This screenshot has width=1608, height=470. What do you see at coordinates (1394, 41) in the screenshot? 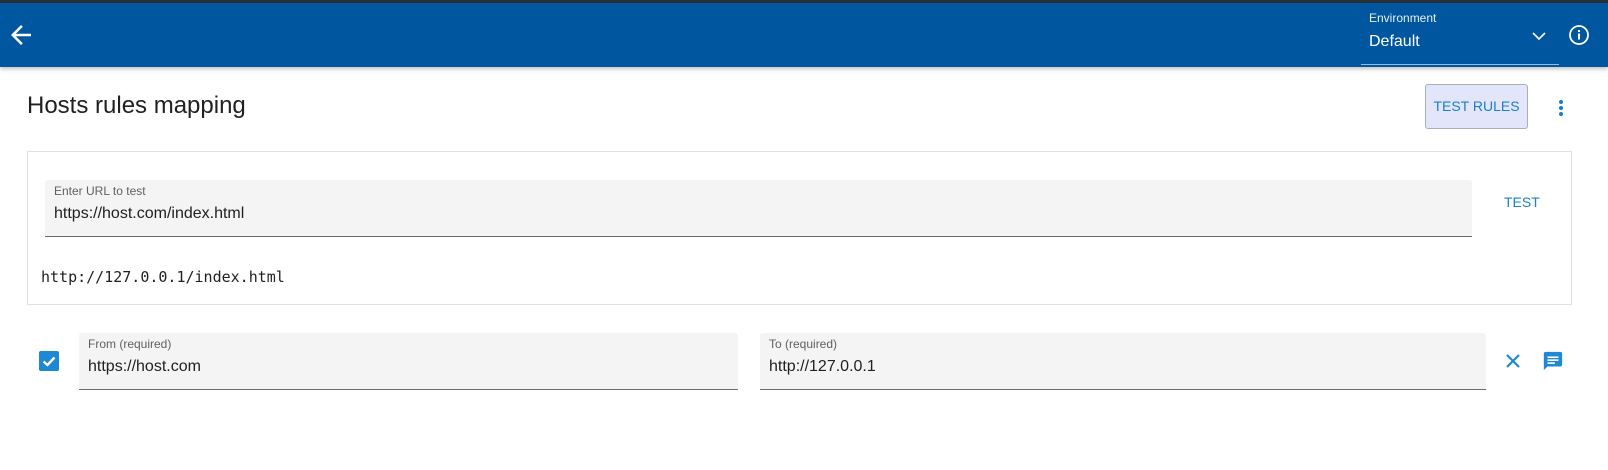
I see `environment-value: Default` at bounding box center [1394, 41].